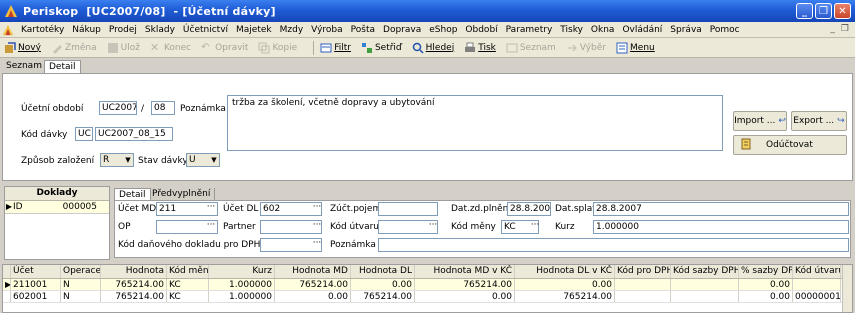 Image resolution: width=855 pixels, height=313 pixels. I want to click on menu-ovladani: Ovládání, so click(642, 30).